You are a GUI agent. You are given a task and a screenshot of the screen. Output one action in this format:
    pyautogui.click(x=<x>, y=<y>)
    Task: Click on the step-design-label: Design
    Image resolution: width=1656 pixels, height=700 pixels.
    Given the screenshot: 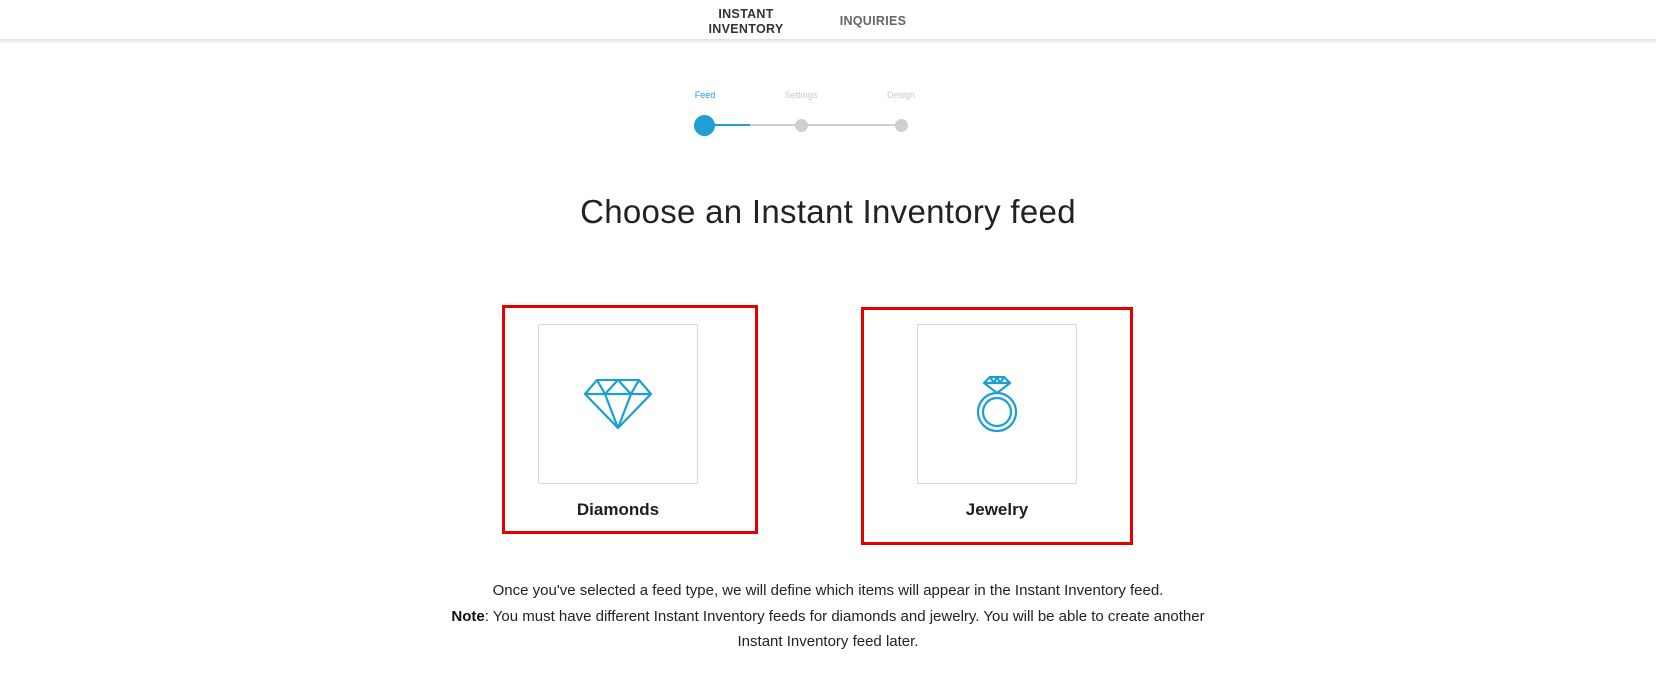 What is the action you would take?
    pyautogui.click(x=900, y=95)
    